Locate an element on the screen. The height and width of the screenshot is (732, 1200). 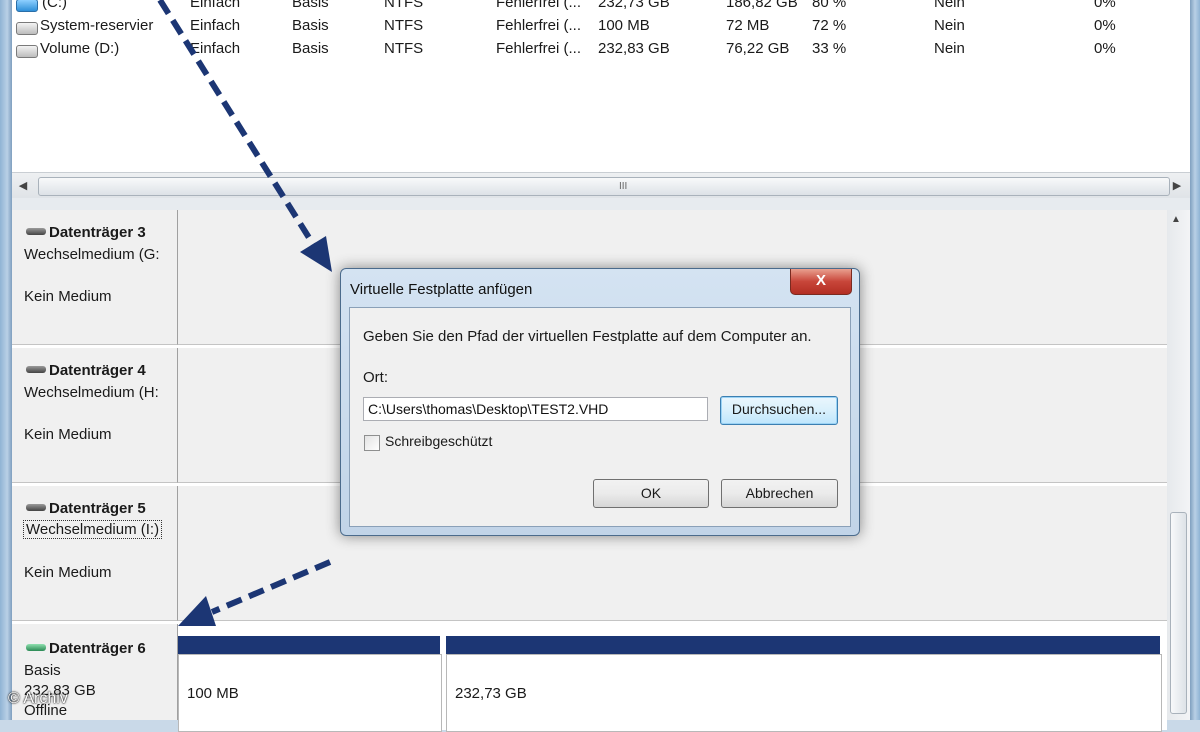
volume-name: System-reservier is located at coordinates (97, 25).